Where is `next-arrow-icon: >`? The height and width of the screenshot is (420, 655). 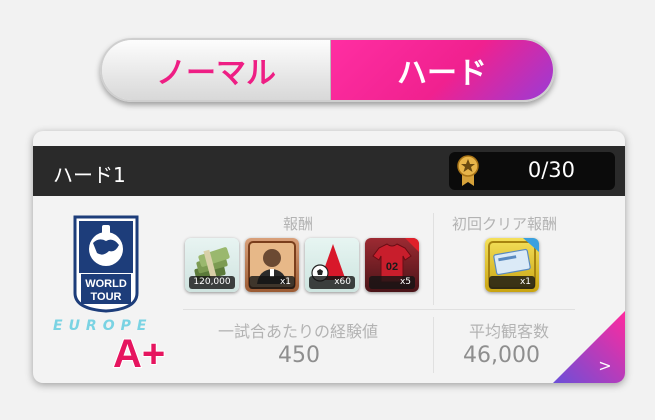 next-arrow-icon: > is located at coordinates (604, 365).